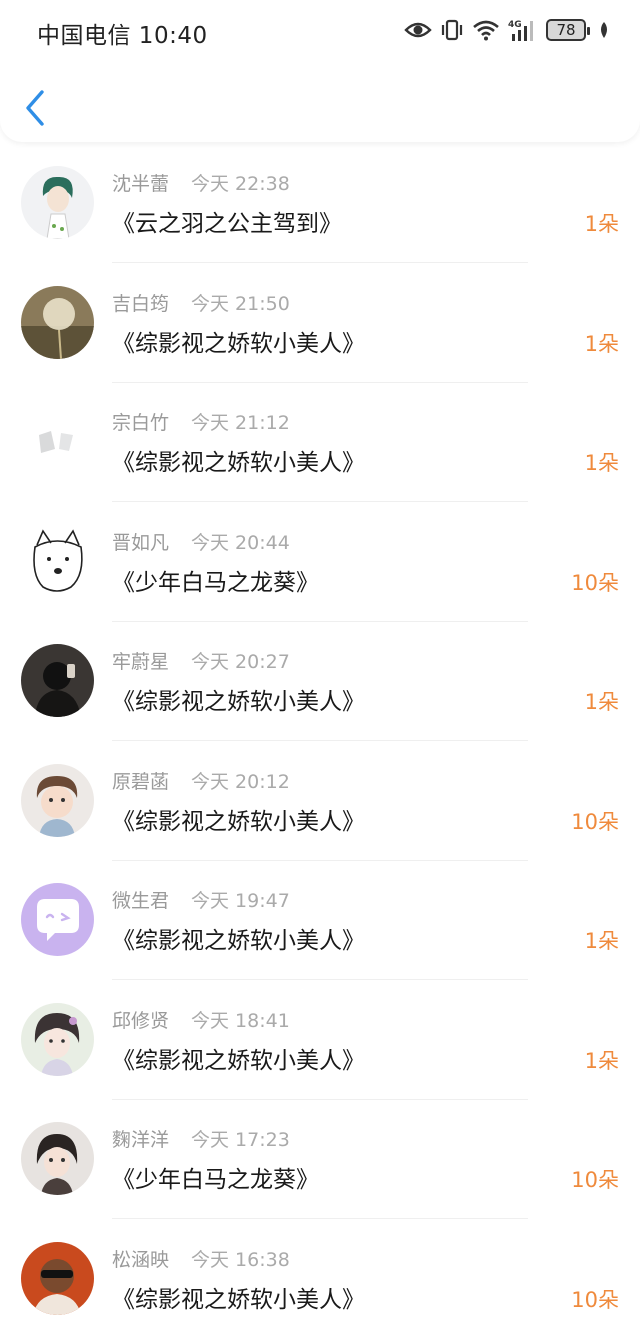 The height and width of the screenshot is (1330, 640). What do you see at coordinates (320, 30) in the screenshot?
I see `status-bar: 中国电信 10:40 4G 78` at bounding box center [320, 30].